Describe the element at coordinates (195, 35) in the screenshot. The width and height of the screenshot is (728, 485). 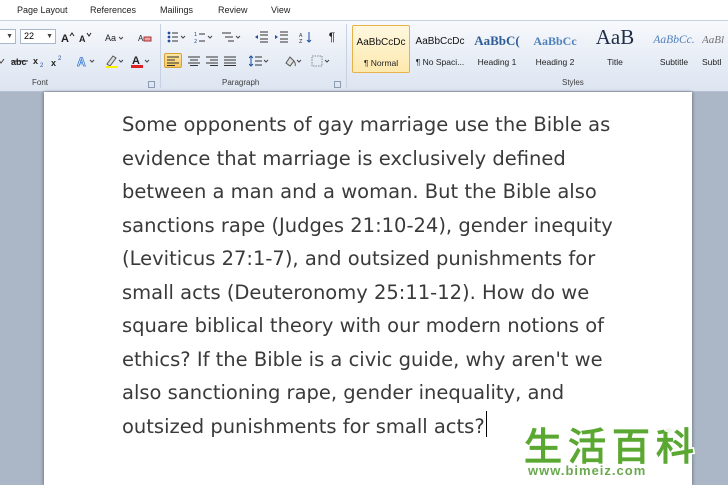
I see `svg-text: 1` at that location.